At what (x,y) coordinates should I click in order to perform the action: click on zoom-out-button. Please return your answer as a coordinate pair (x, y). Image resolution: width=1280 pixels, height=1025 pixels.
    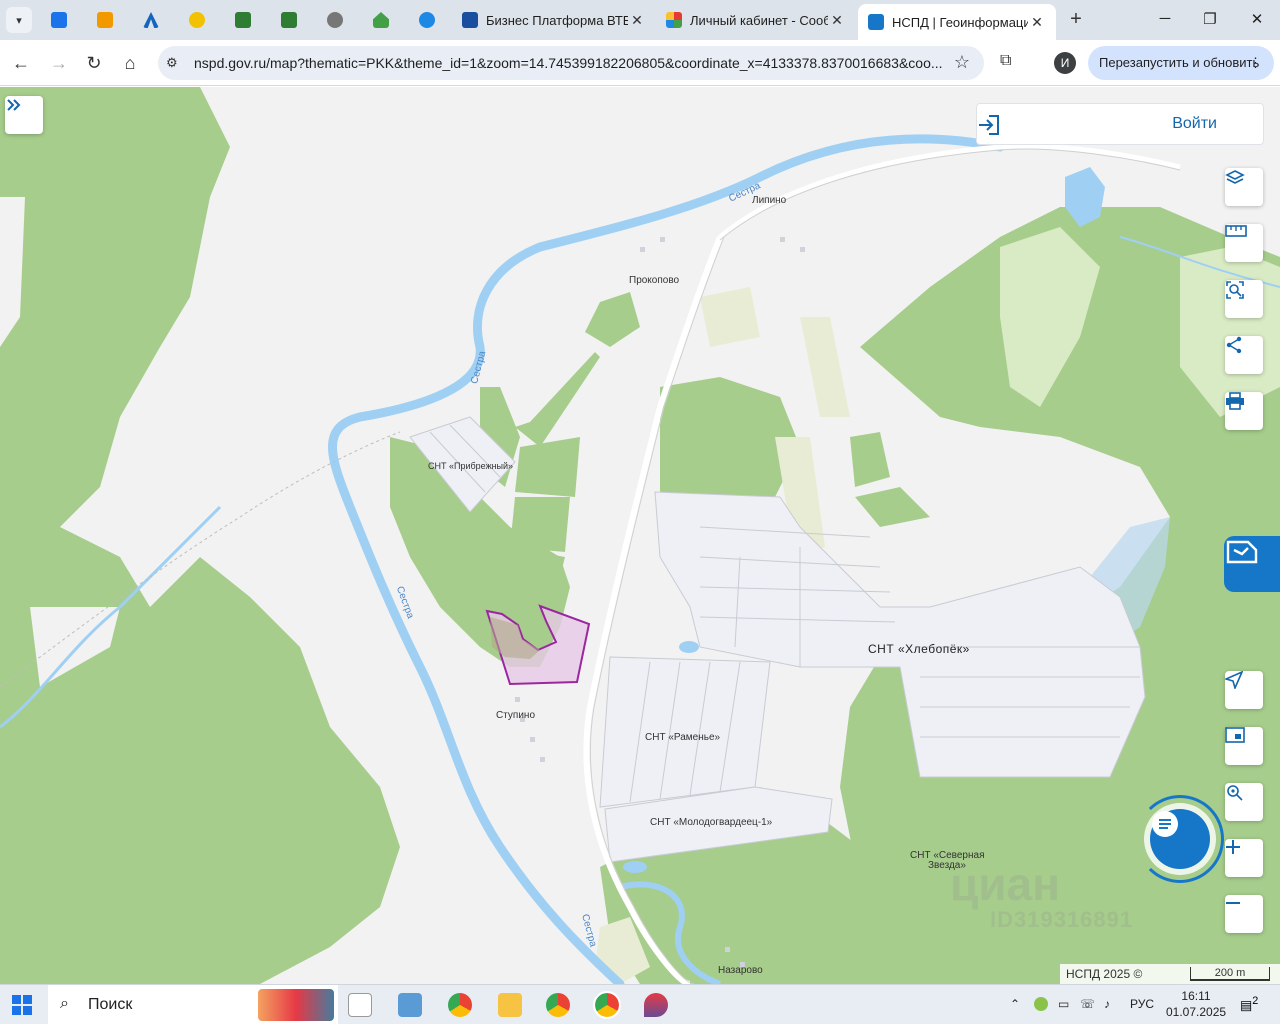
    Looking at the image, I should click on (1244, 914).